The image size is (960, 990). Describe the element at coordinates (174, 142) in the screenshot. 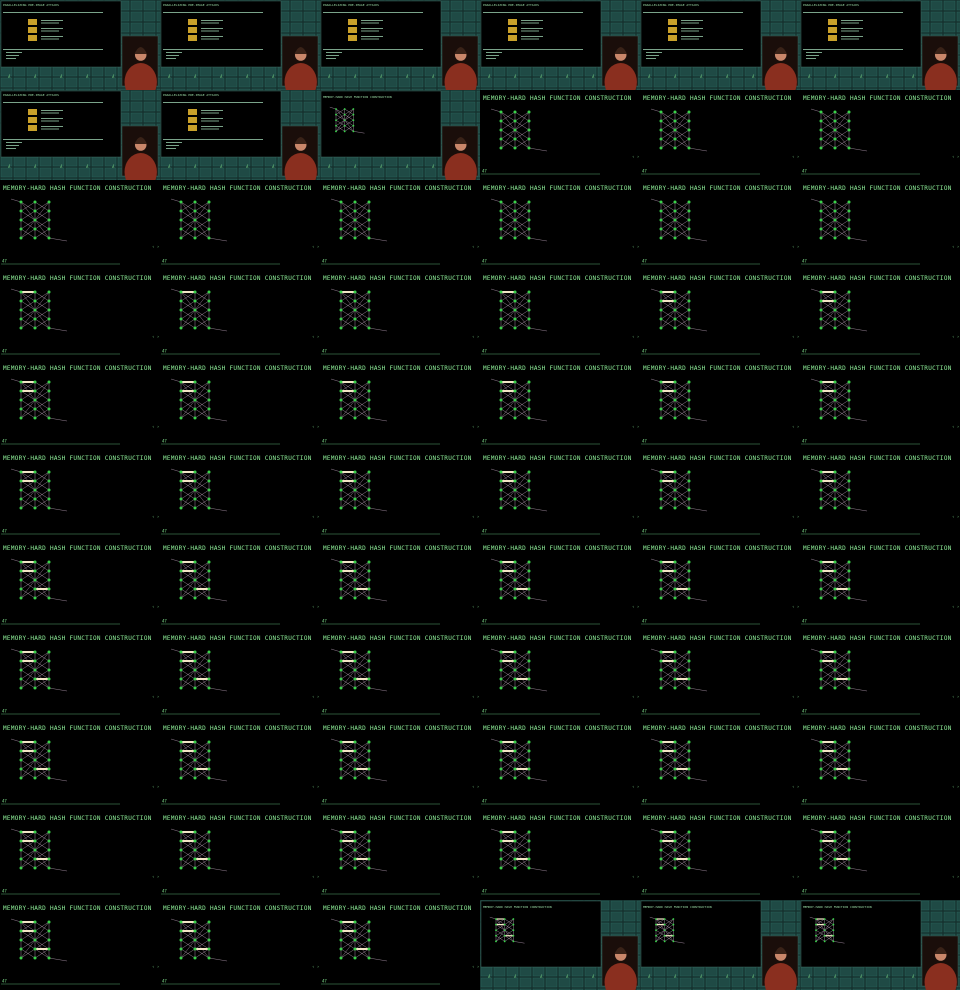

I see `bullet-line` at that location.